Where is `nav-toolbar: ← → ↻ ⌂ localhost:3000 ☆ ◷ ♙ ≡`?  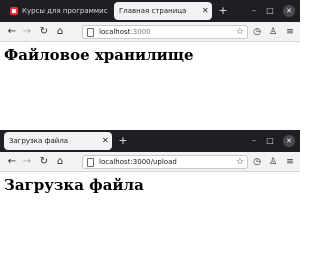 nav-toolbar: ← → ↻ ⌂ localhost:3000 ☆ ◷ ♙ ≡ is located at coordinates (150, 32).